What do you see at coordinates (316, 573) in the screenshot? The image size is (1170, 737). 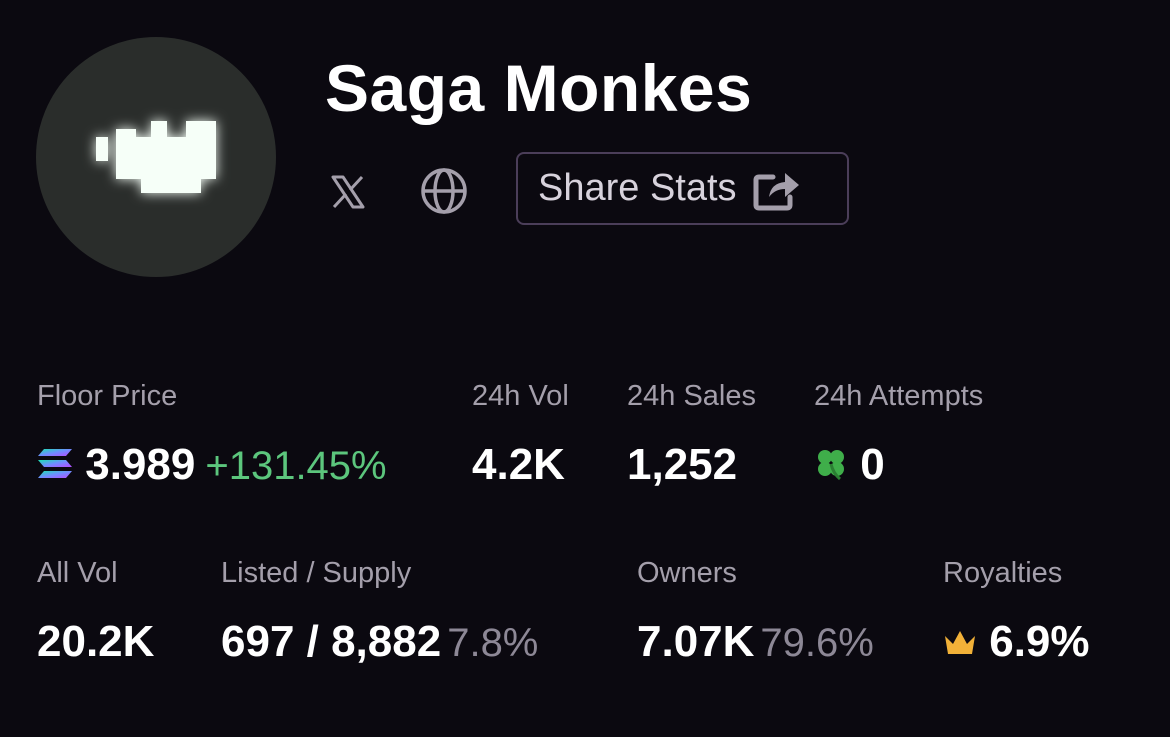 I see `listed-supply-label: Listed / Supply` at bounding box center [316, 573].